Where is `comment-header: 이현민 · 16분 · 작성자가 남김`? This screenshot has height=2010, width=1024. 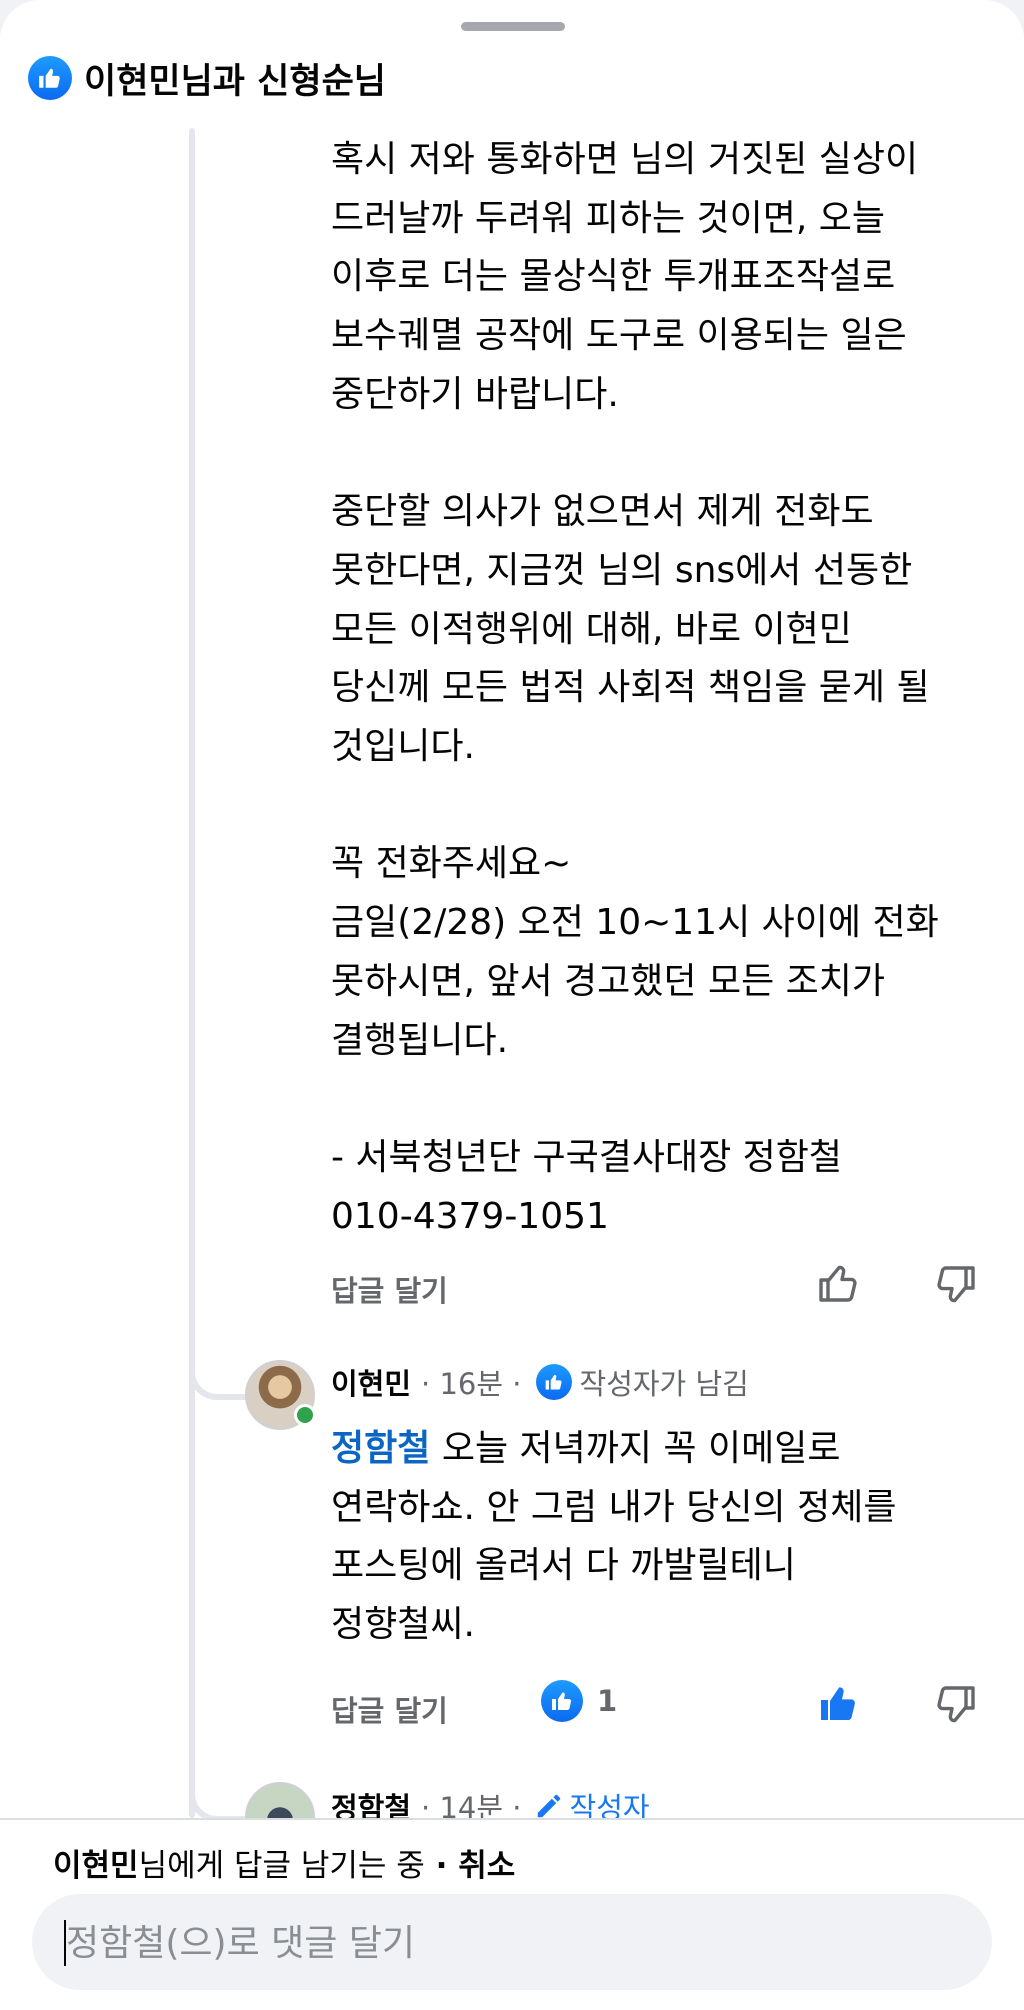
comment-header: 이현민 · 16분 · 작성자가 남김 is located at coordinates (540, 1382).